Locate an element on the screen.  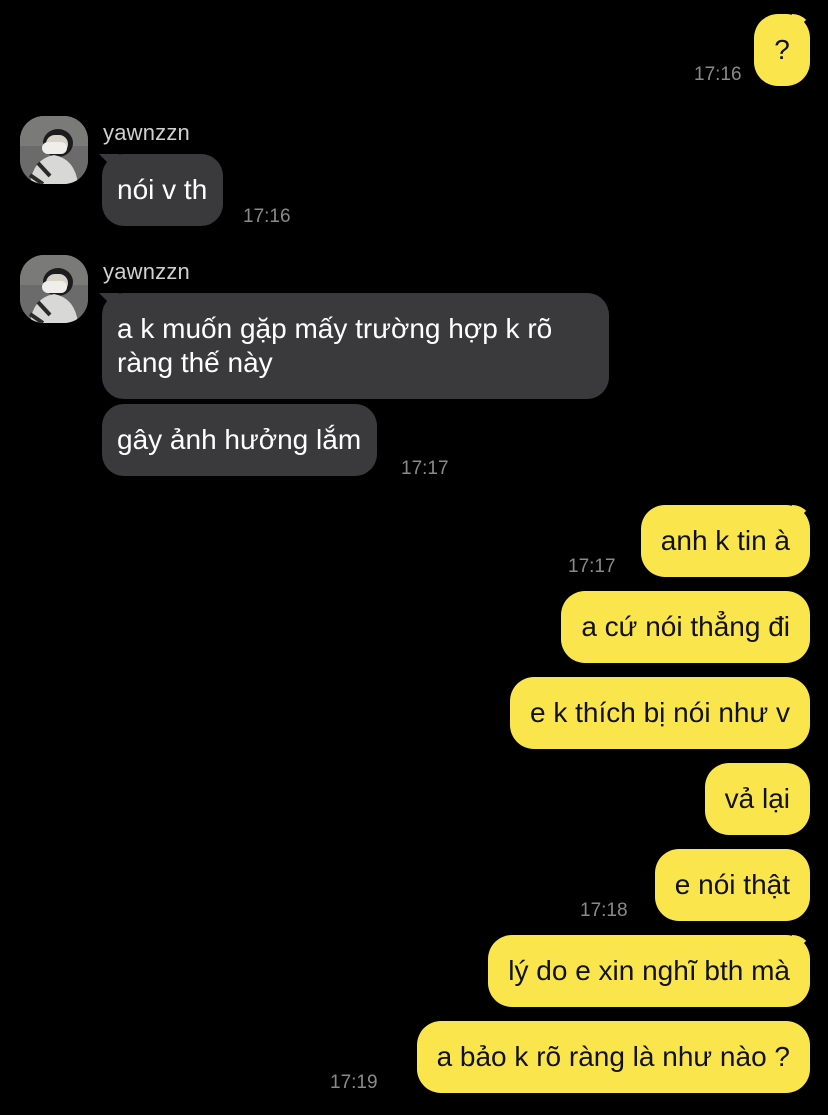
message-bubble-outgoing: lý do e xin nghĩ bth mà is located at coordinates (649, 971).